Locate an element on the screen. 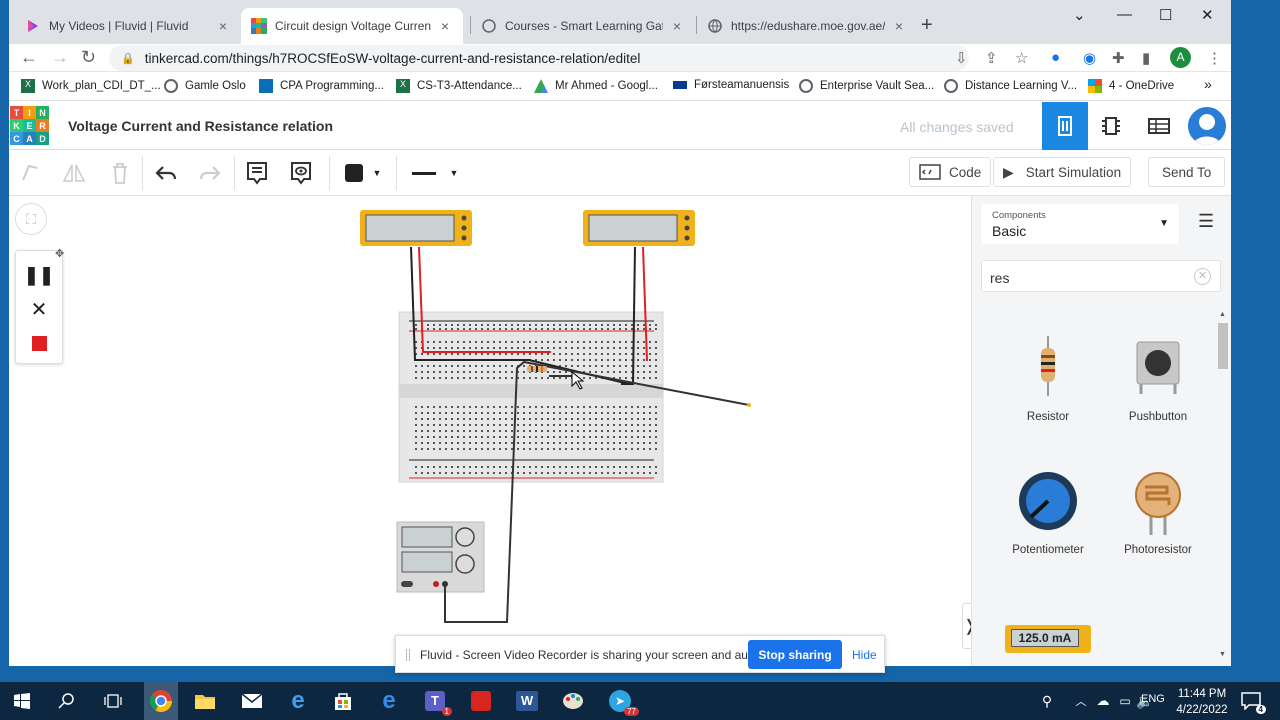 The image size is (1280, 720). component-potentiometer: Potentiometer is located at coordinates (1048, 513).